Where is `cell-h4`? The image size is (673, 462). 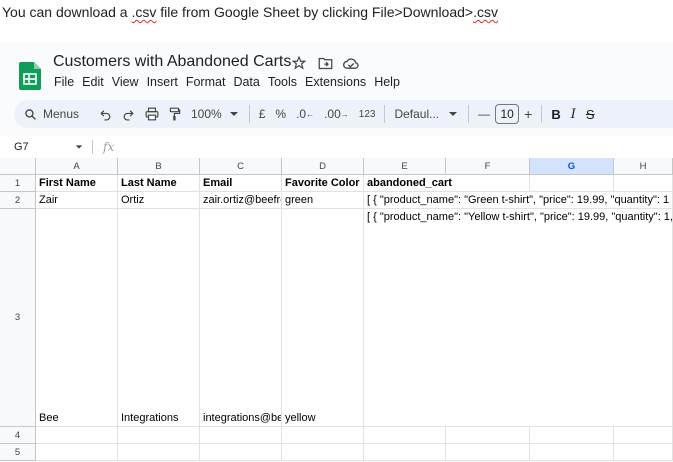 cell-h4 is located at coordinates (643, 435).